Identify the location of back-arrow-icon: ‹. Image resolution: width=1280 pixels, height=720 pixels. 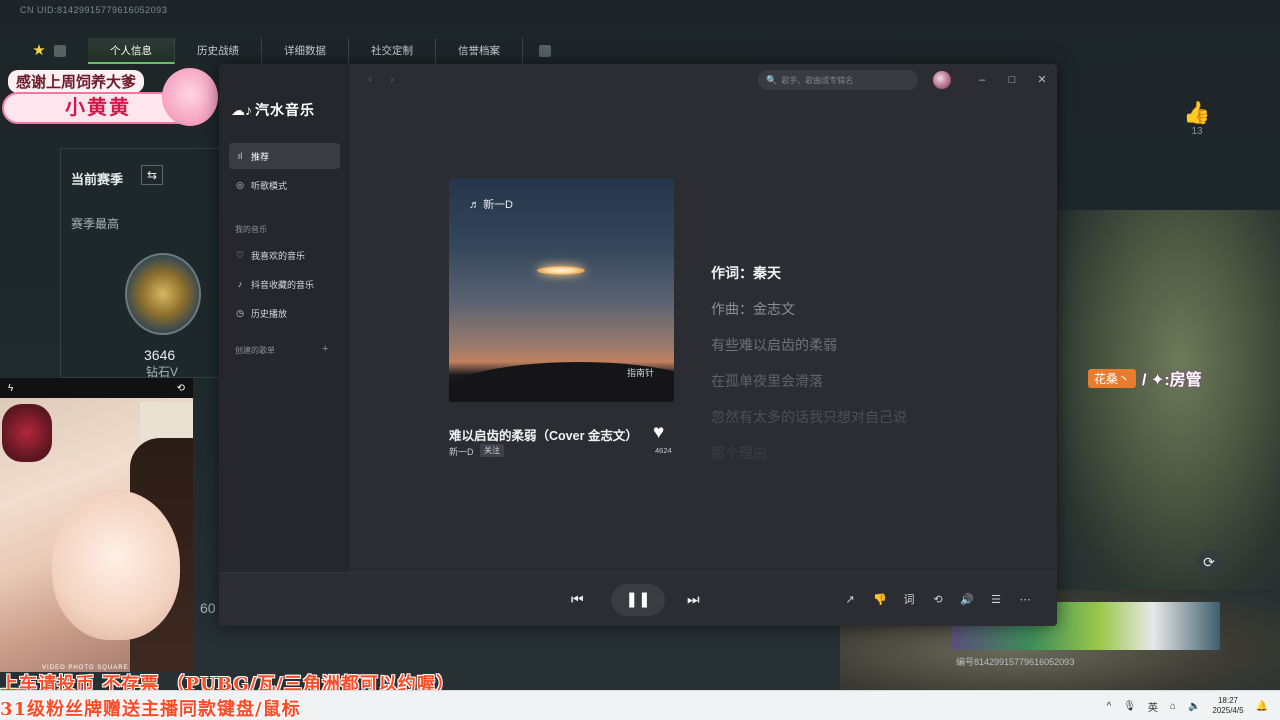
(370, 79).